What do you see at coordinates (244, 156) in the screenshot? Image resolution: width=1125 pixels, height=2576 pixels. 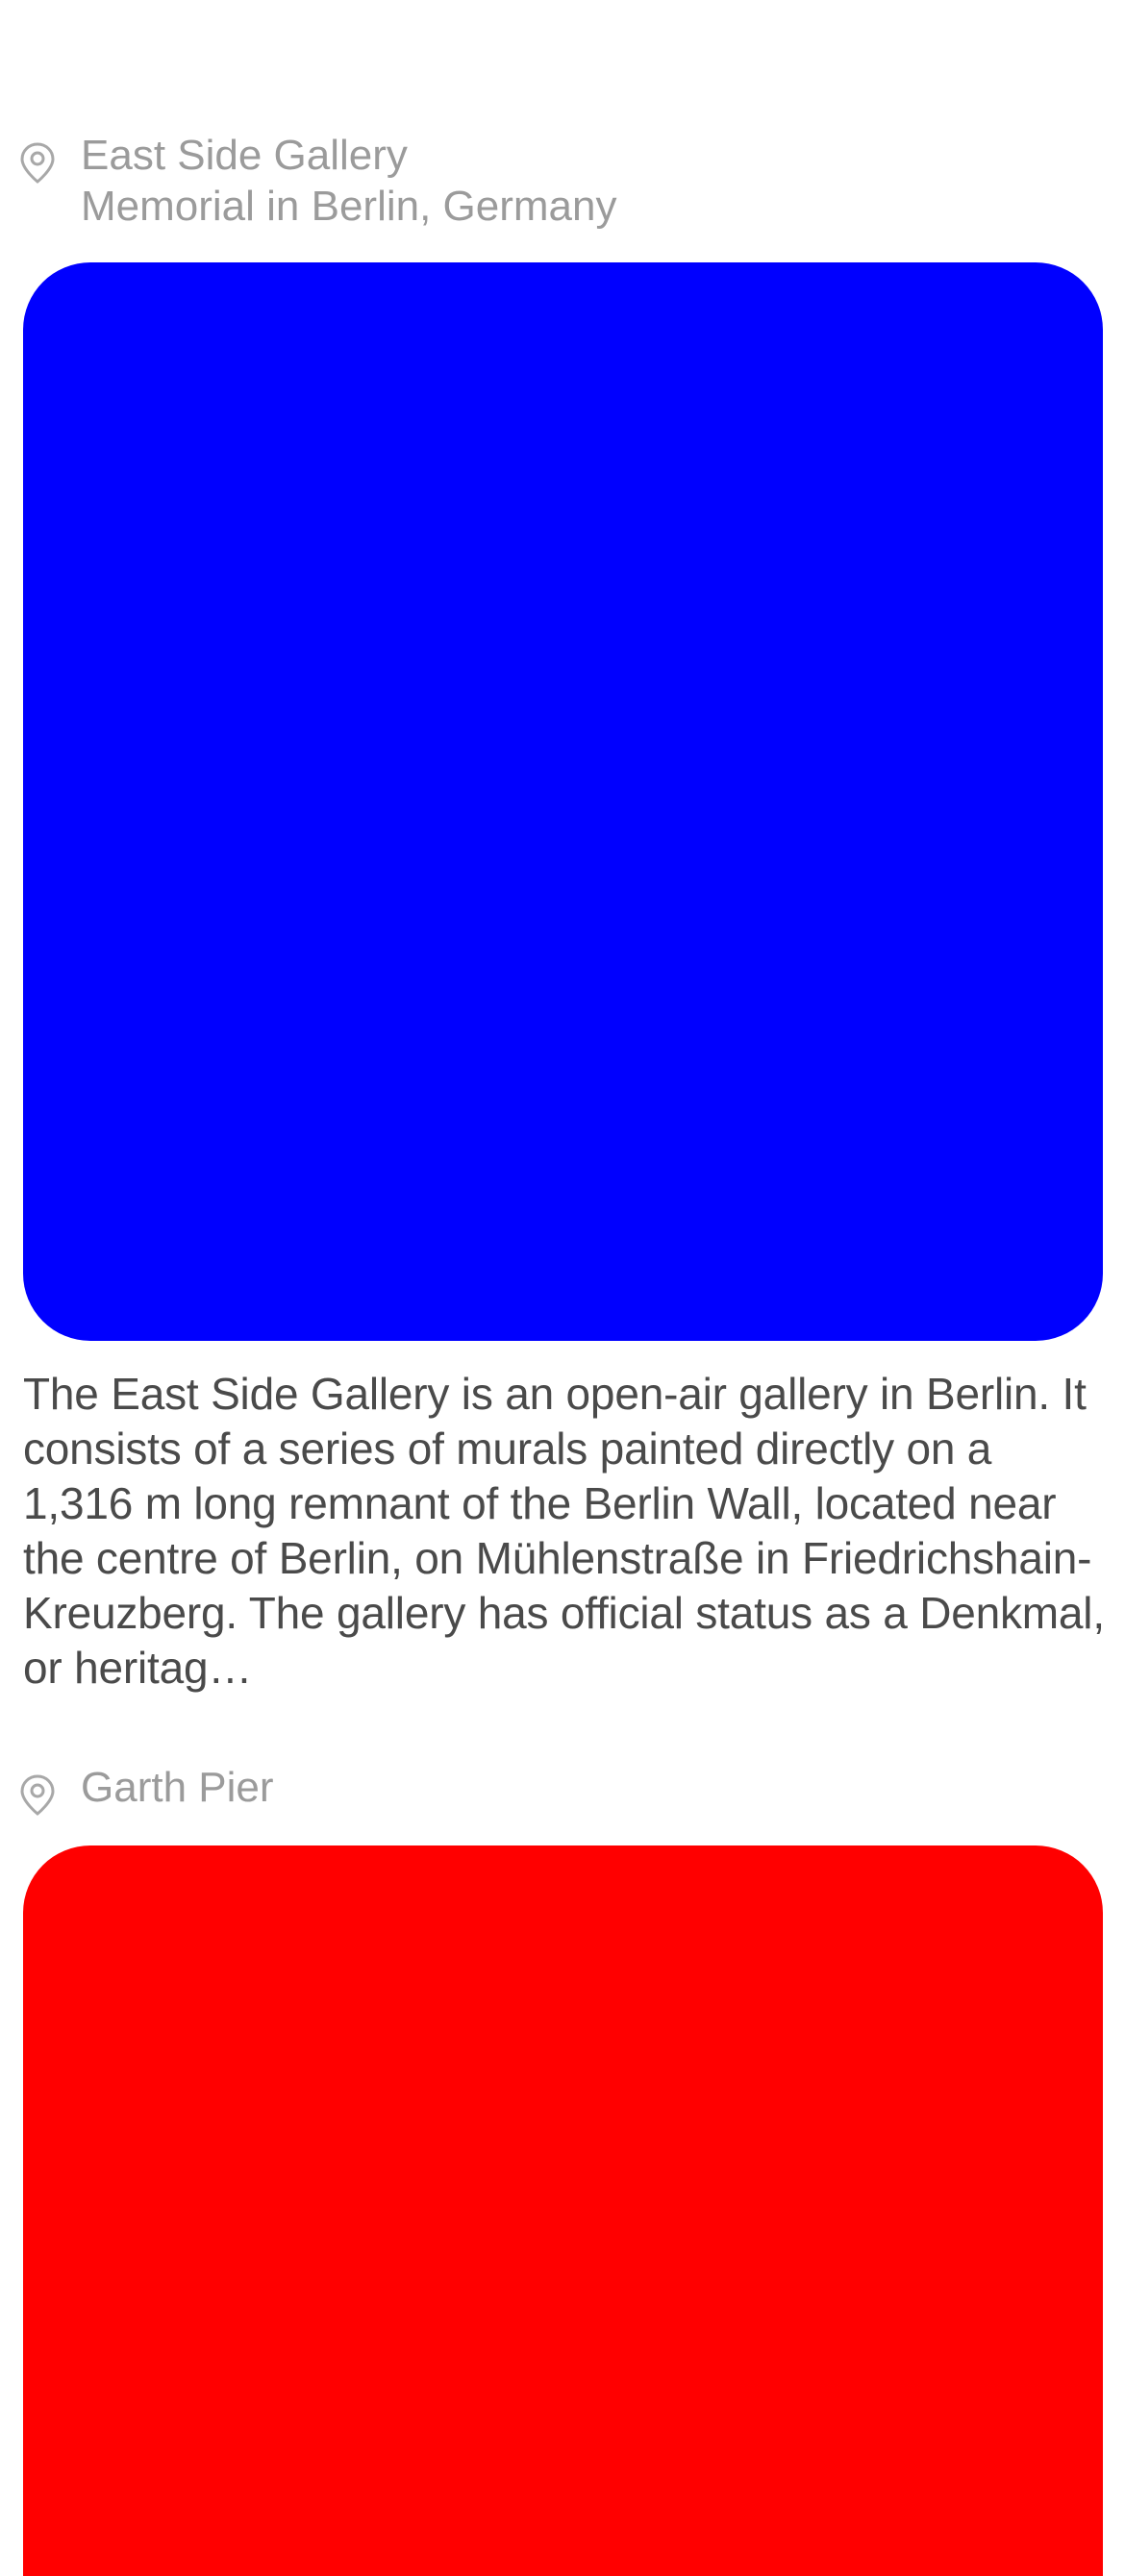 I see `place-title: East Side Gallery` at bounding box center [244, 156].